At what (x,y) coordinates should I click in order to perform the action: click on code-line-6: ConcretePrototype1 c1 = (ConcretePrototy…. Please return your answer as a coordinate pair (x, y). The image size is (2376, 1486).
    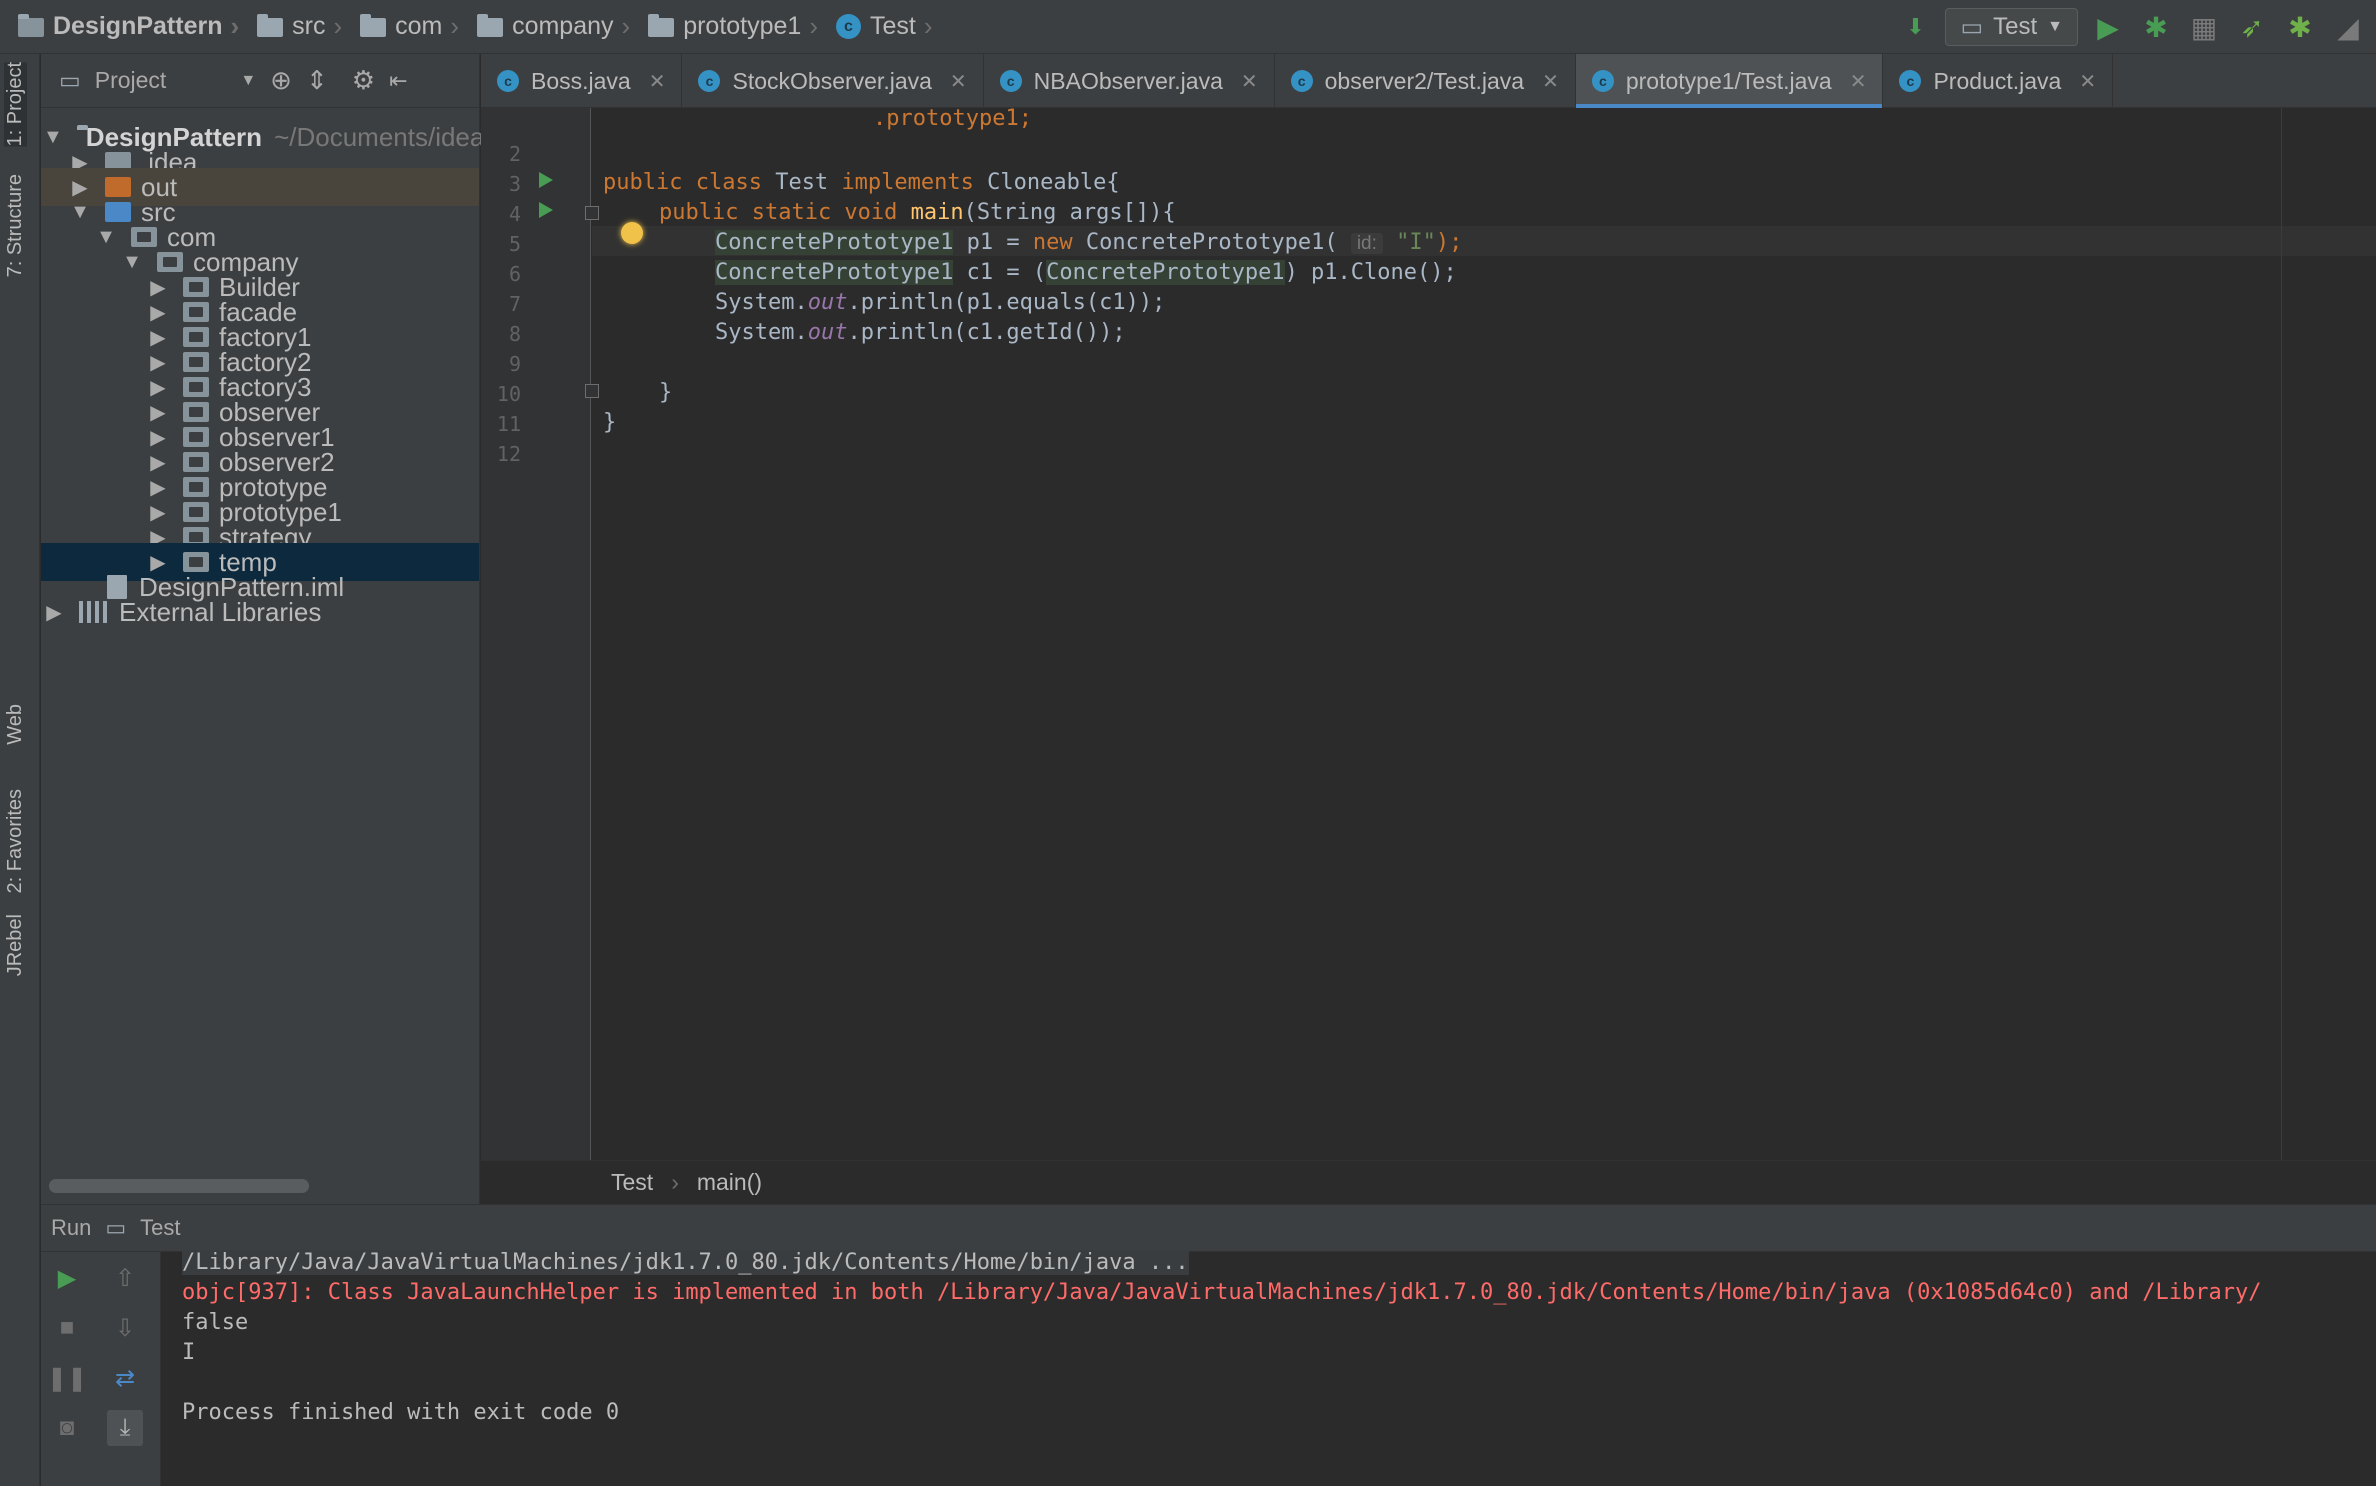
    Looking at the image, I should click on (1086, 272).